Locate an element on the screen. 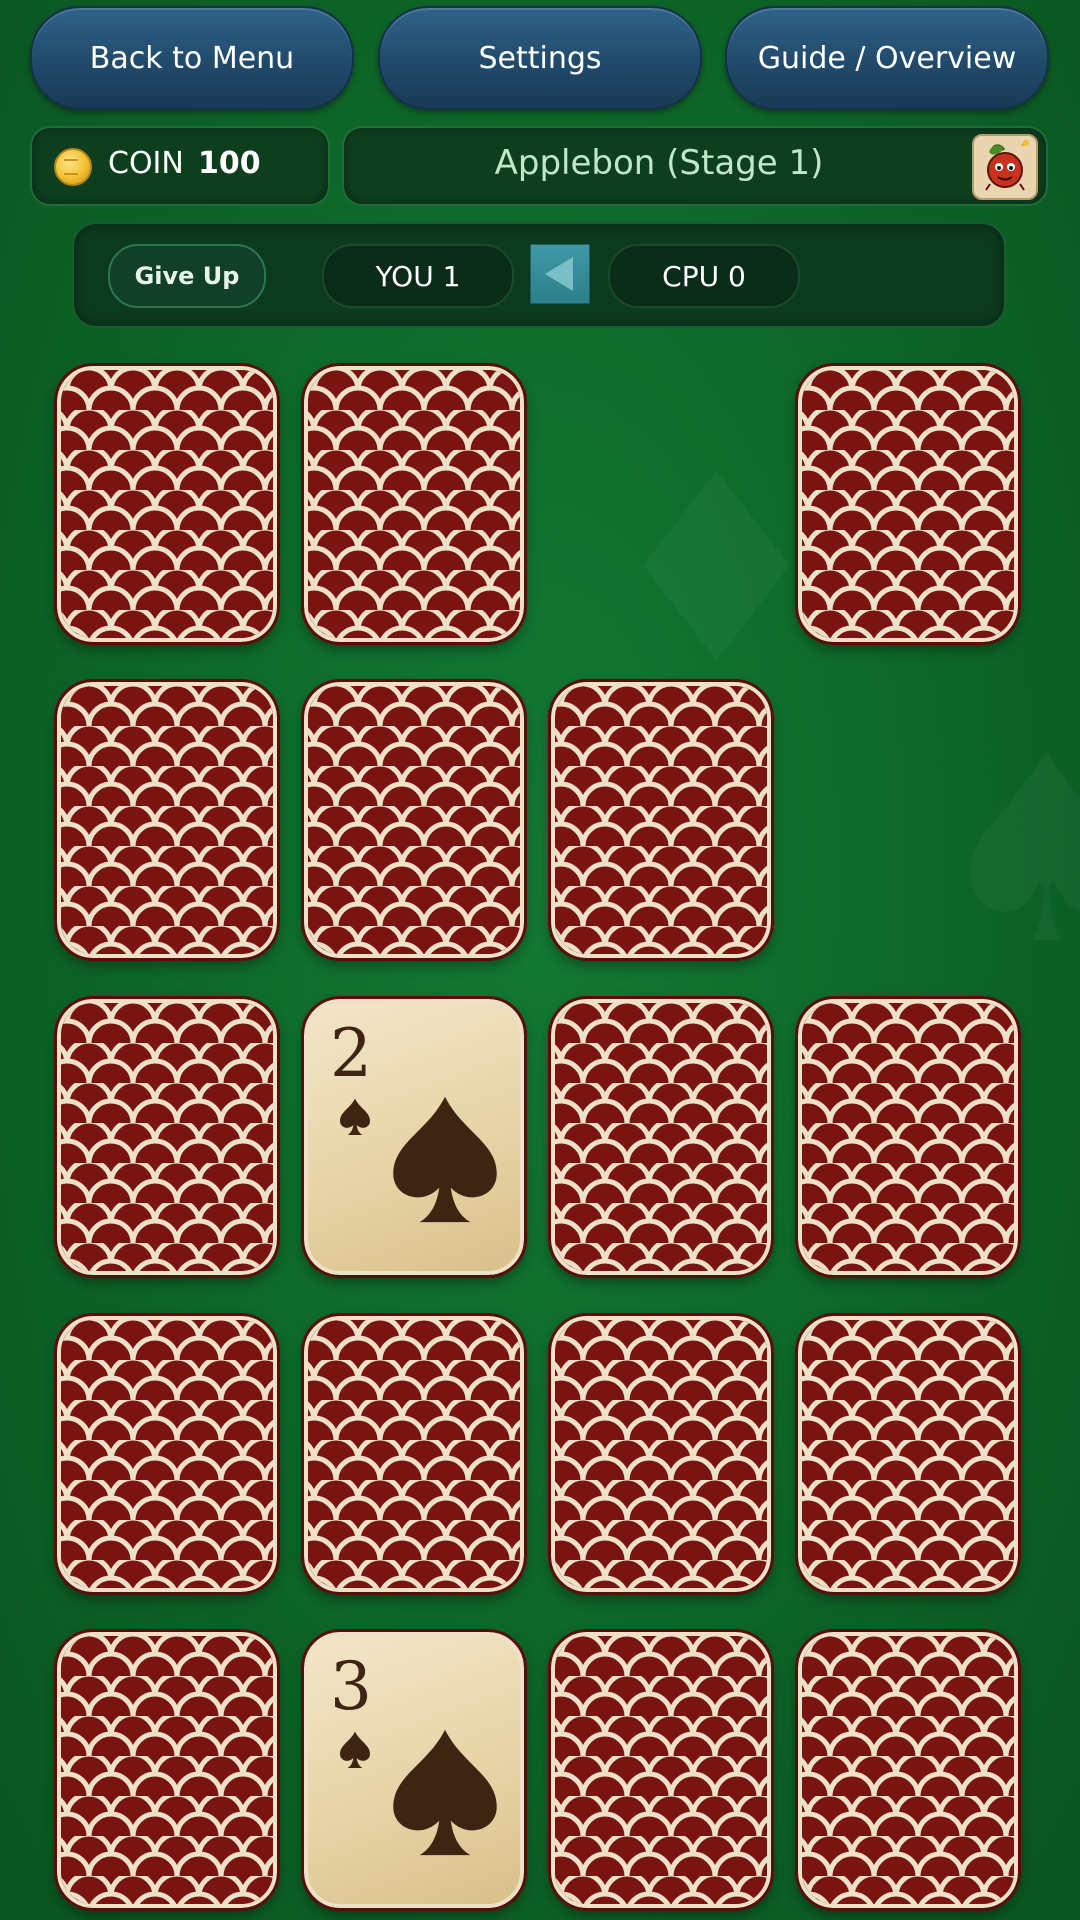  coin-value: 100 is located at coordinates (229, 163).